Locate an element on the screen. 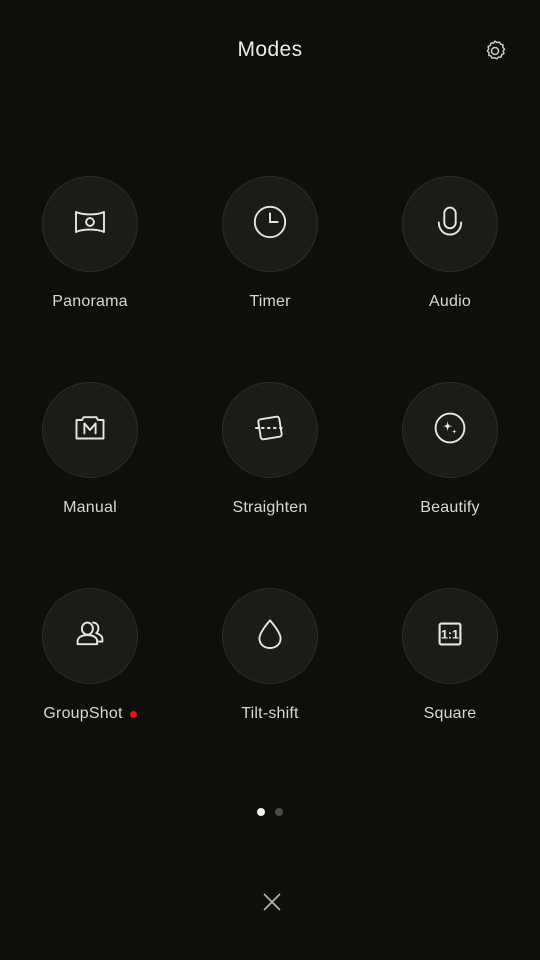 This screenshot has height=960, width=540. close-button is located at coordinates (272, 904).